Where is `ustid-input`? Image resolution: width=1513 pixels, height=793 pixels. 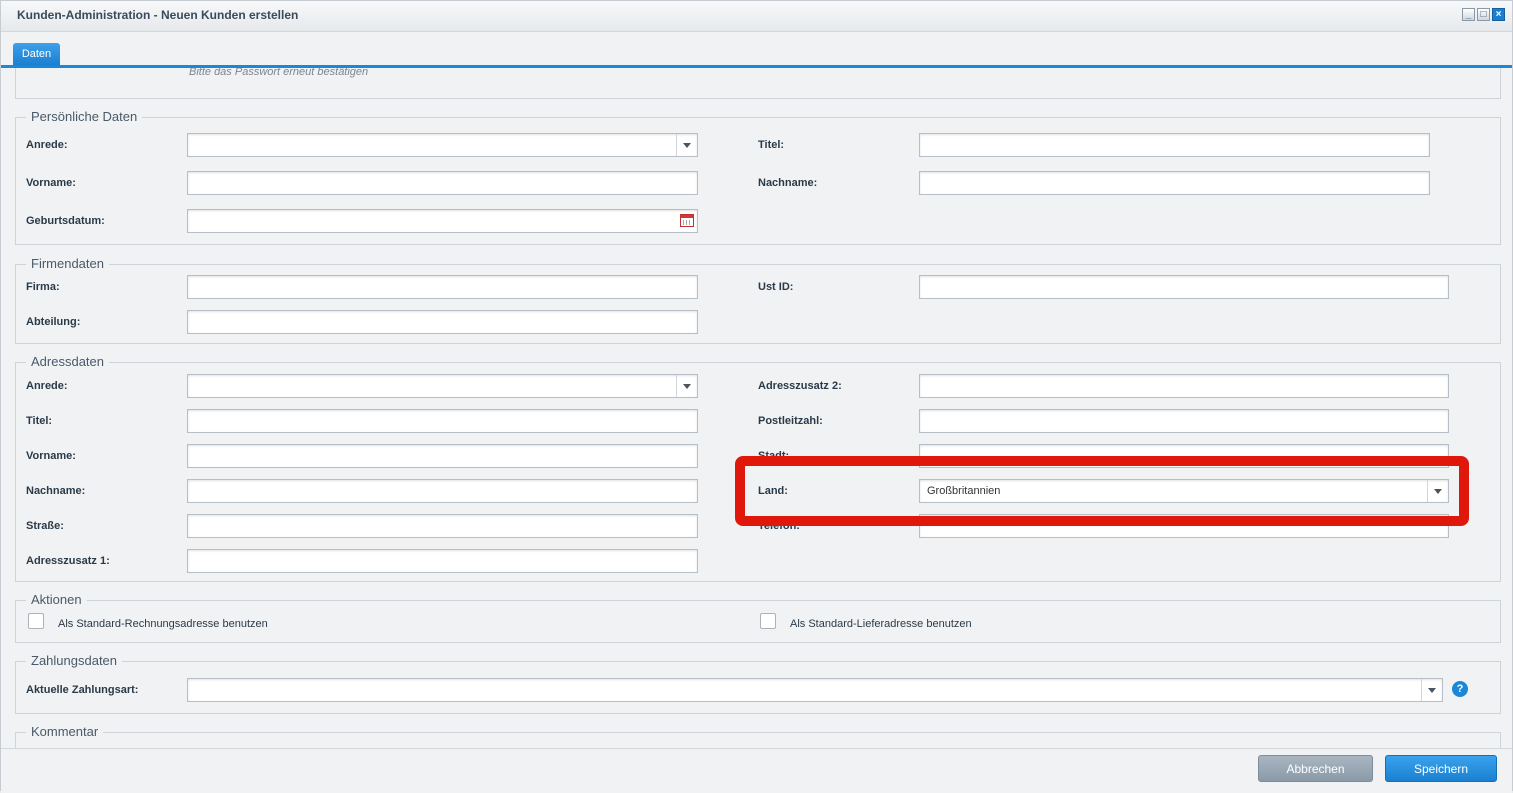
ustid-input is located at coordinates (1184, 287).